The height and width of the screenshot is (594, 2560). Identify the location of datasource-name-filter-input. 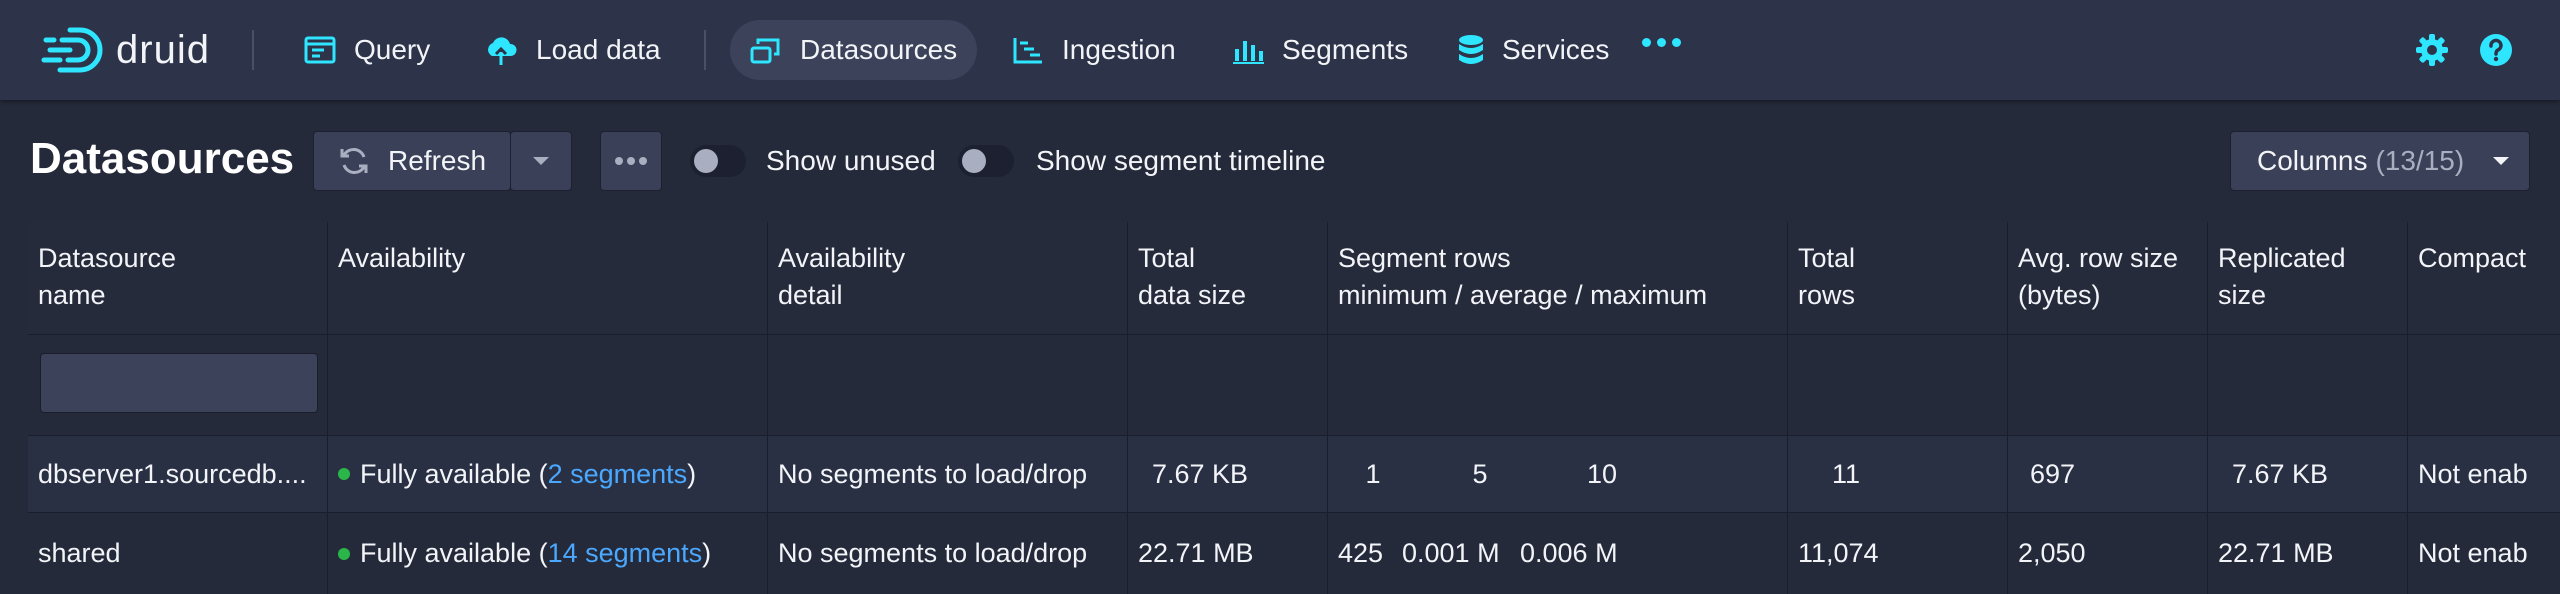
(179, 383).